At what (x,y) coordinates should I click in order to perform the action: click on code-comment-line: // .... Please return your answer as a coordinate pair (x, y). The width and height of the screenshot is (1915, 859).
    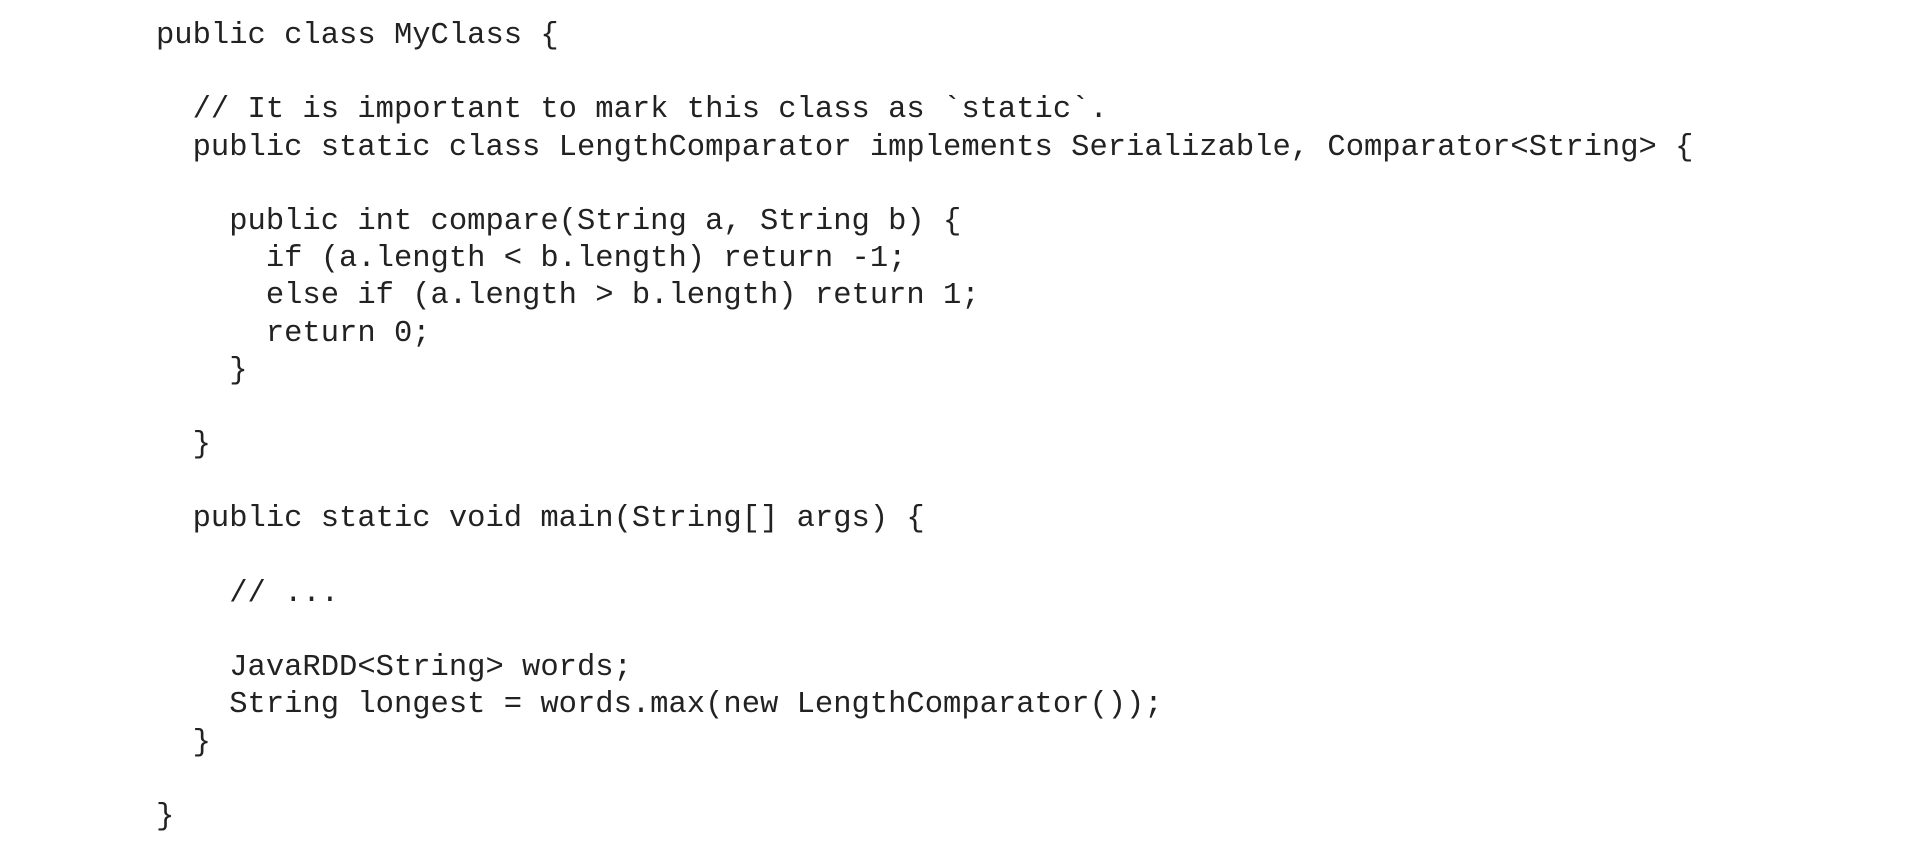
    Looking at the image, I should click on (248, 593).